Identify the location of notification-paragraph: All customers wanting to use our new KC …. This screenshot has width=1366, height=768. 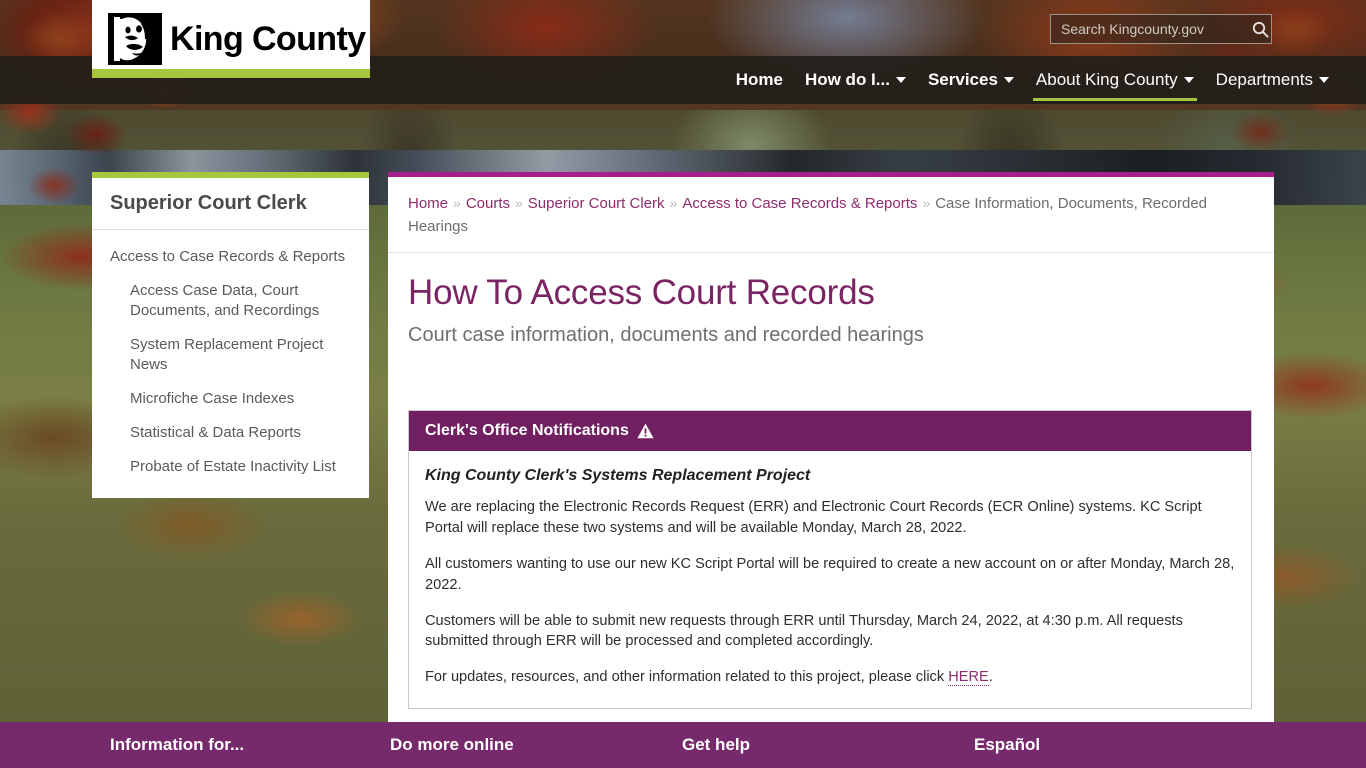
(830, 574).